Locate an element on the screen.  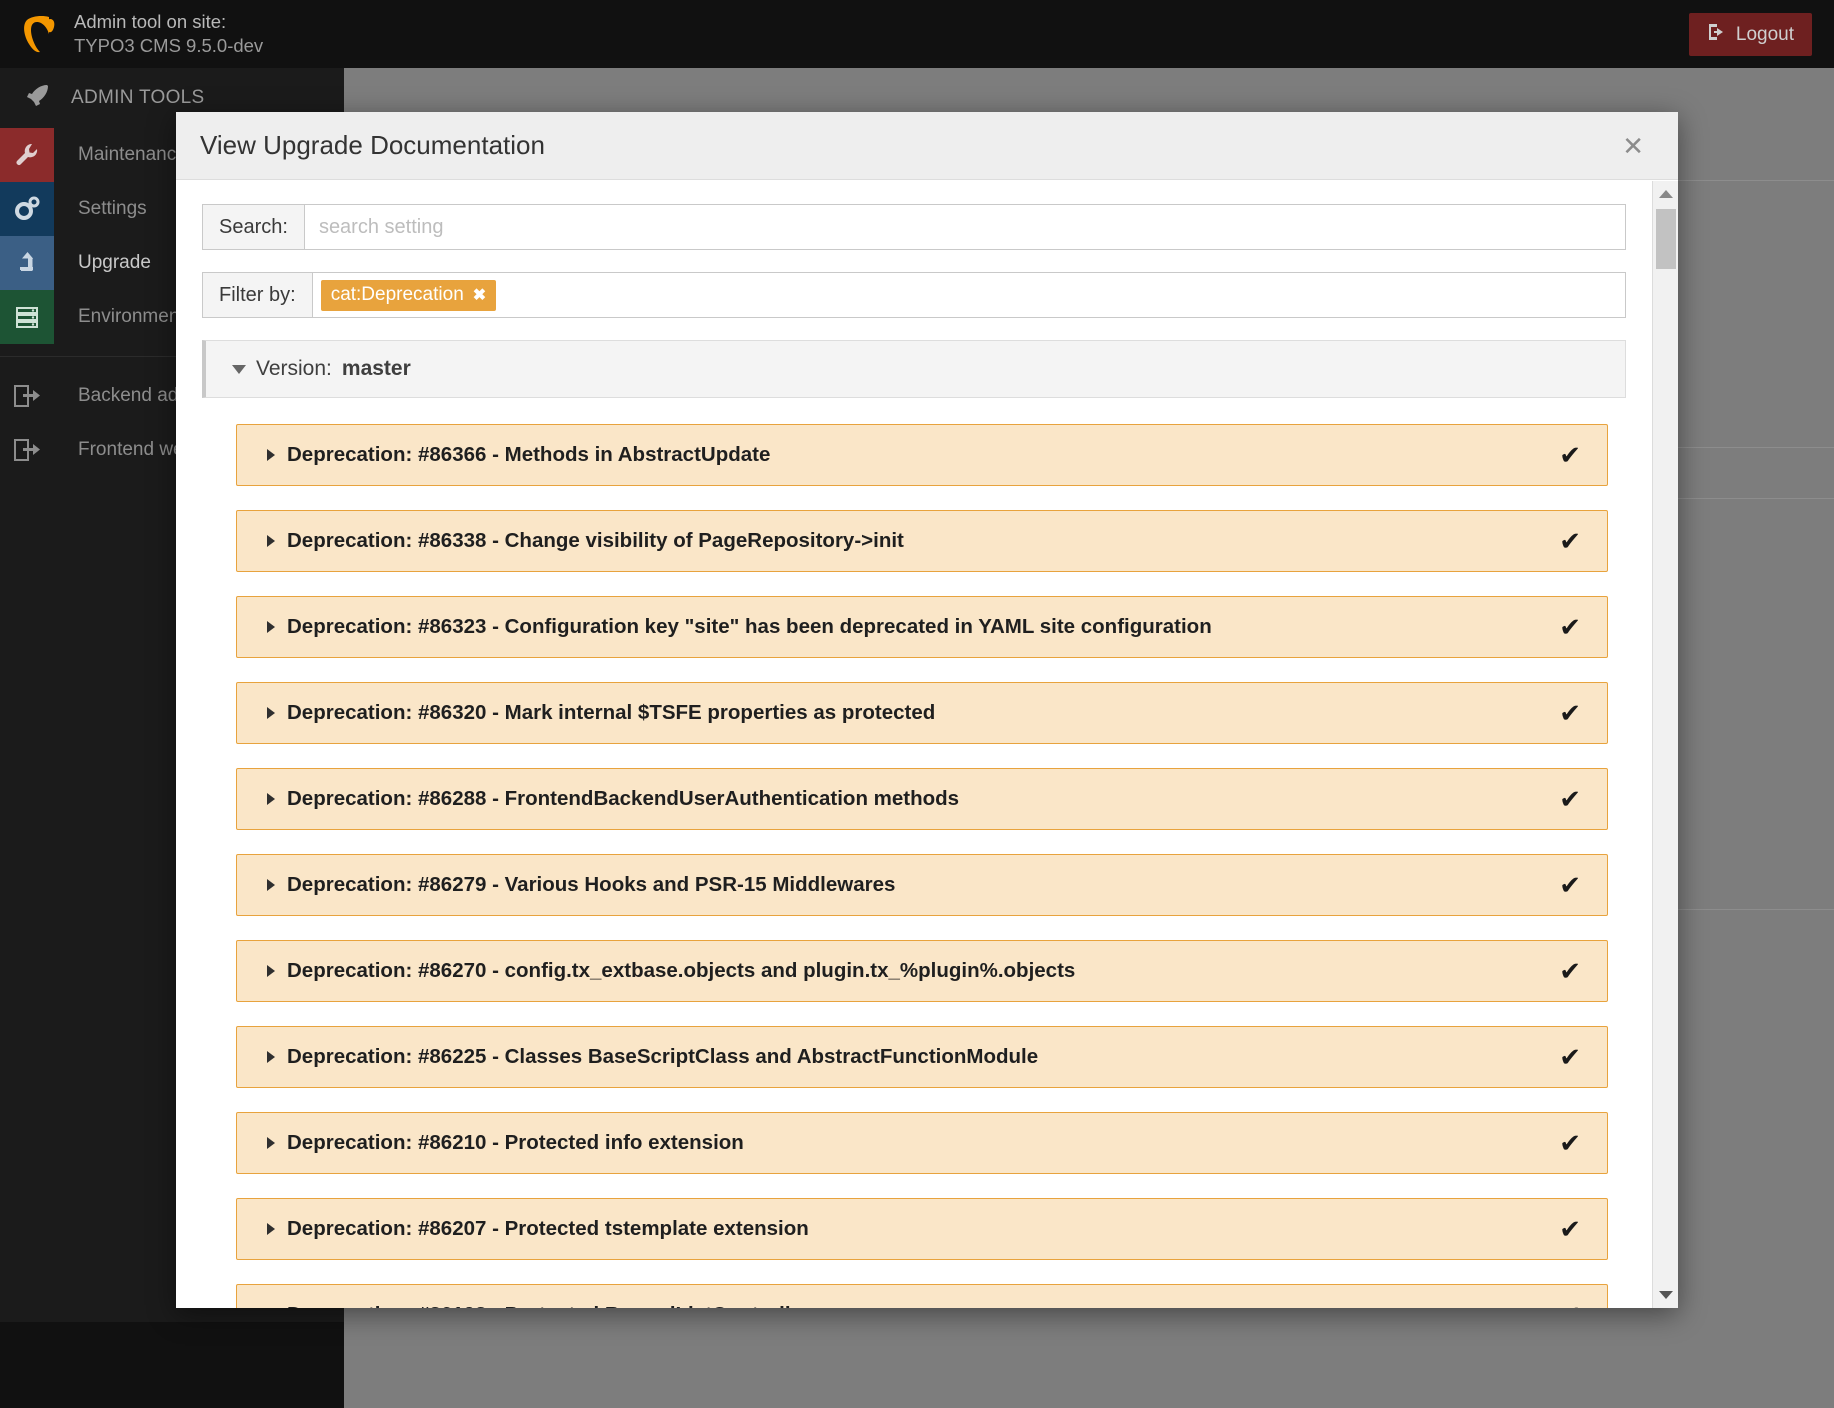
close-icon: ✕ is located at coordinates (1633, 146).